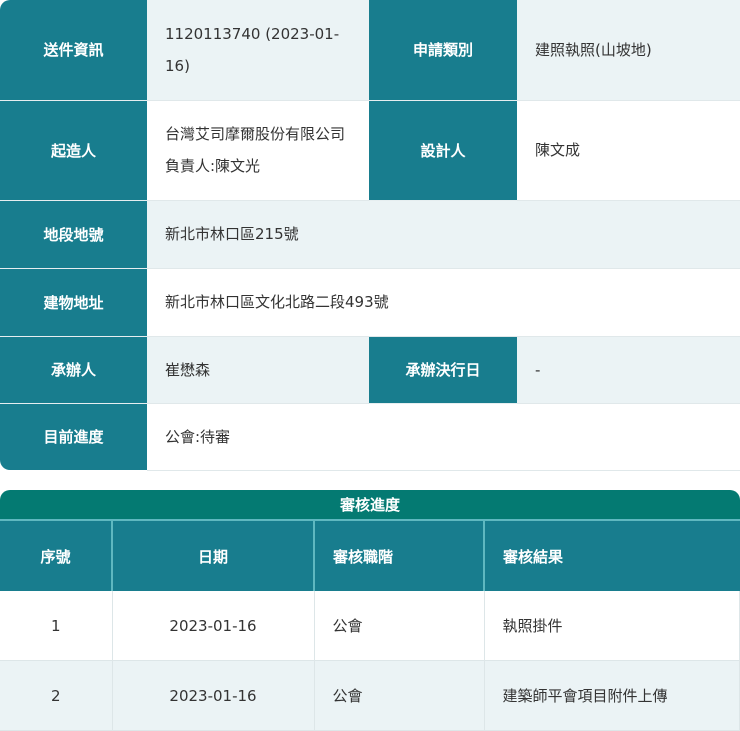 This screenshot has height=731, width=740. Describe the element at coordinates (443, 370) in the screenshot. I see `decision-date-label: 承辦決行日` at that location.